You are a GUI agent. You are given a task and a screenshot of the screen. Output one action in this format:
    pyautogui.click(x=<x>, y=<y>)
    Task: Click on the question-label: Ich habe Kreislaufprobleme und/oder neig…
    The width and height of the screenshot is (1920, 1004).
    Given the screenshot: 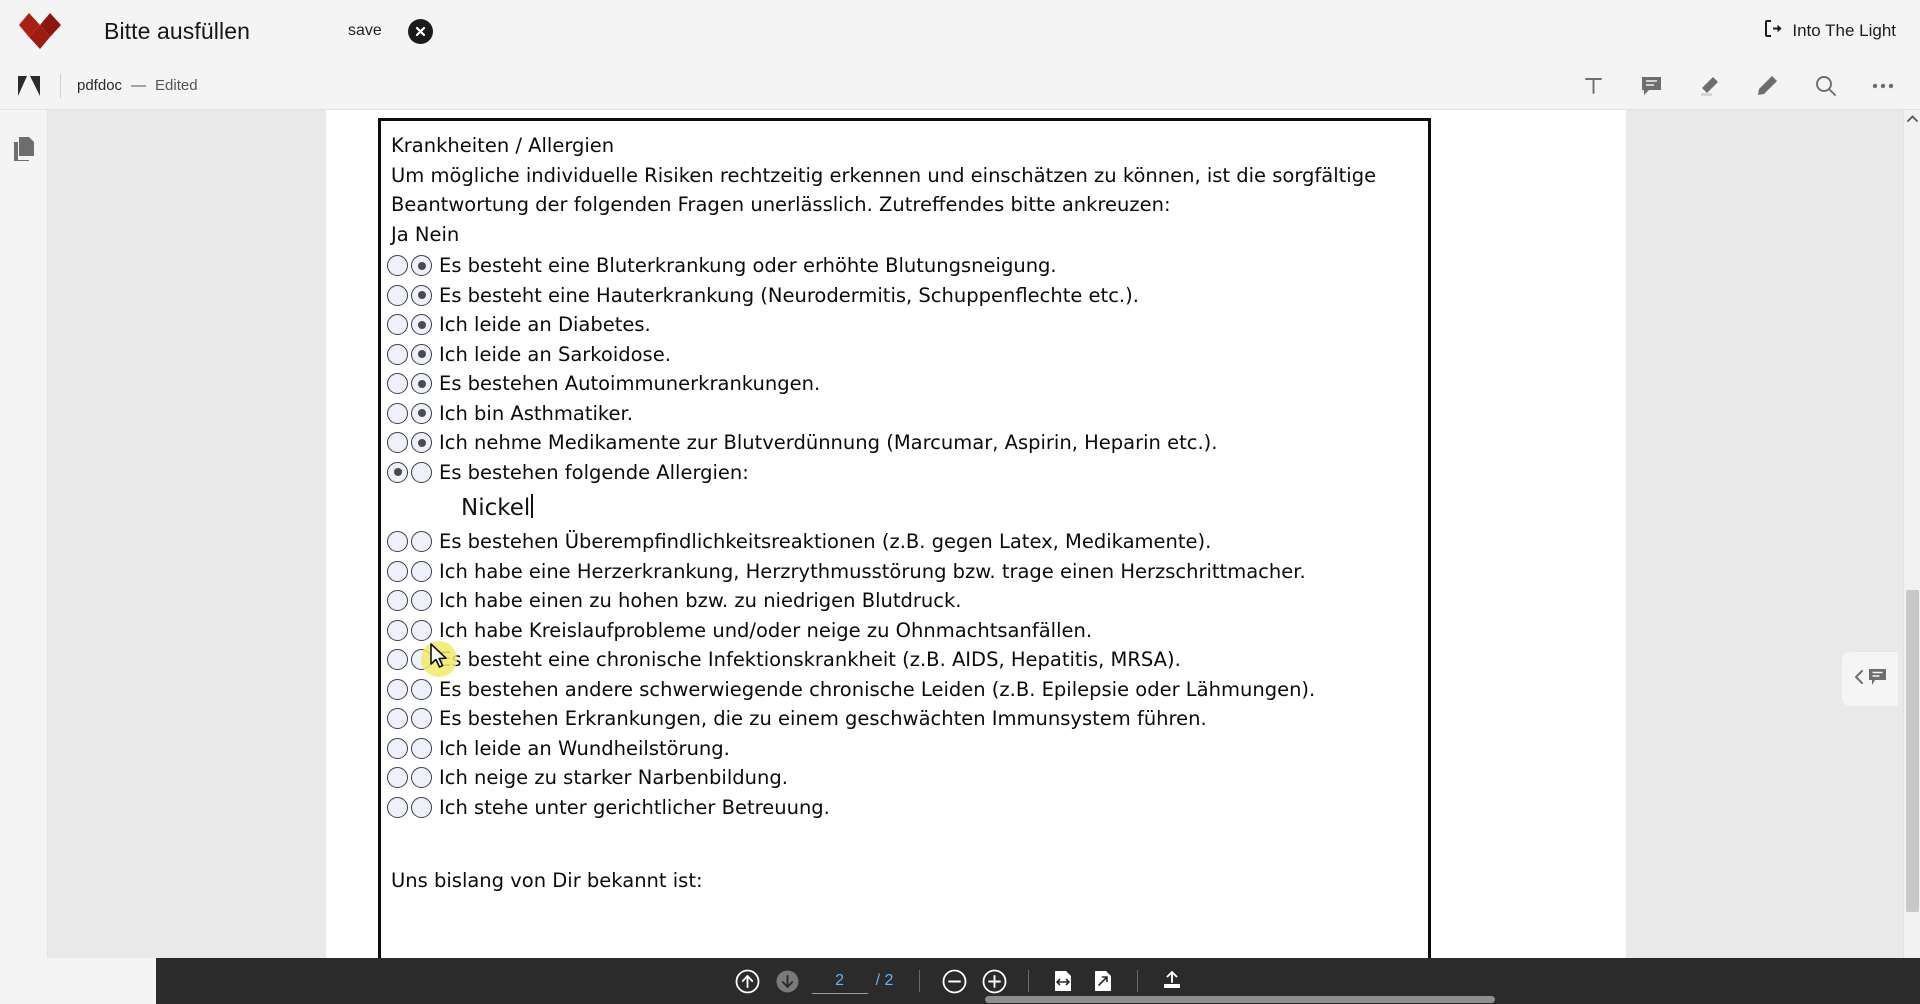 What is the action you would take?
    pyautogui.click(x=766, y=630)
    